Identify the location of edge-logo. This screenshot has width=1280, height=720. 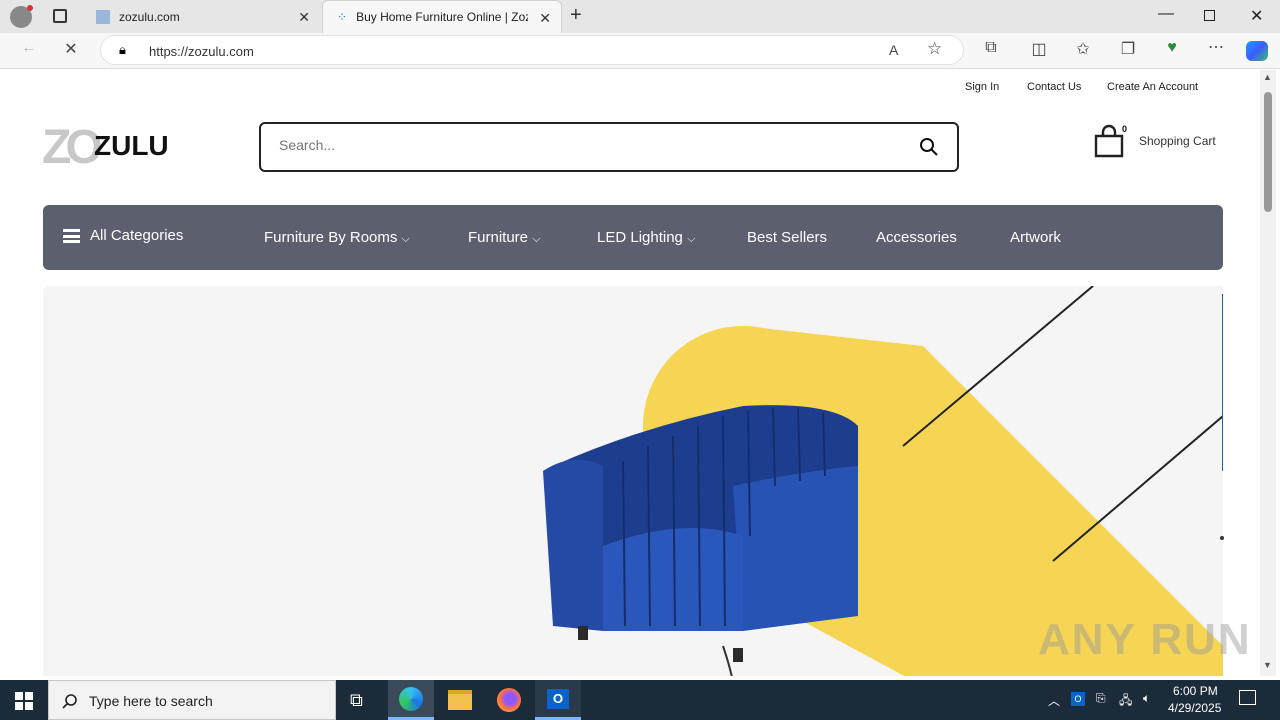
(411, 699).